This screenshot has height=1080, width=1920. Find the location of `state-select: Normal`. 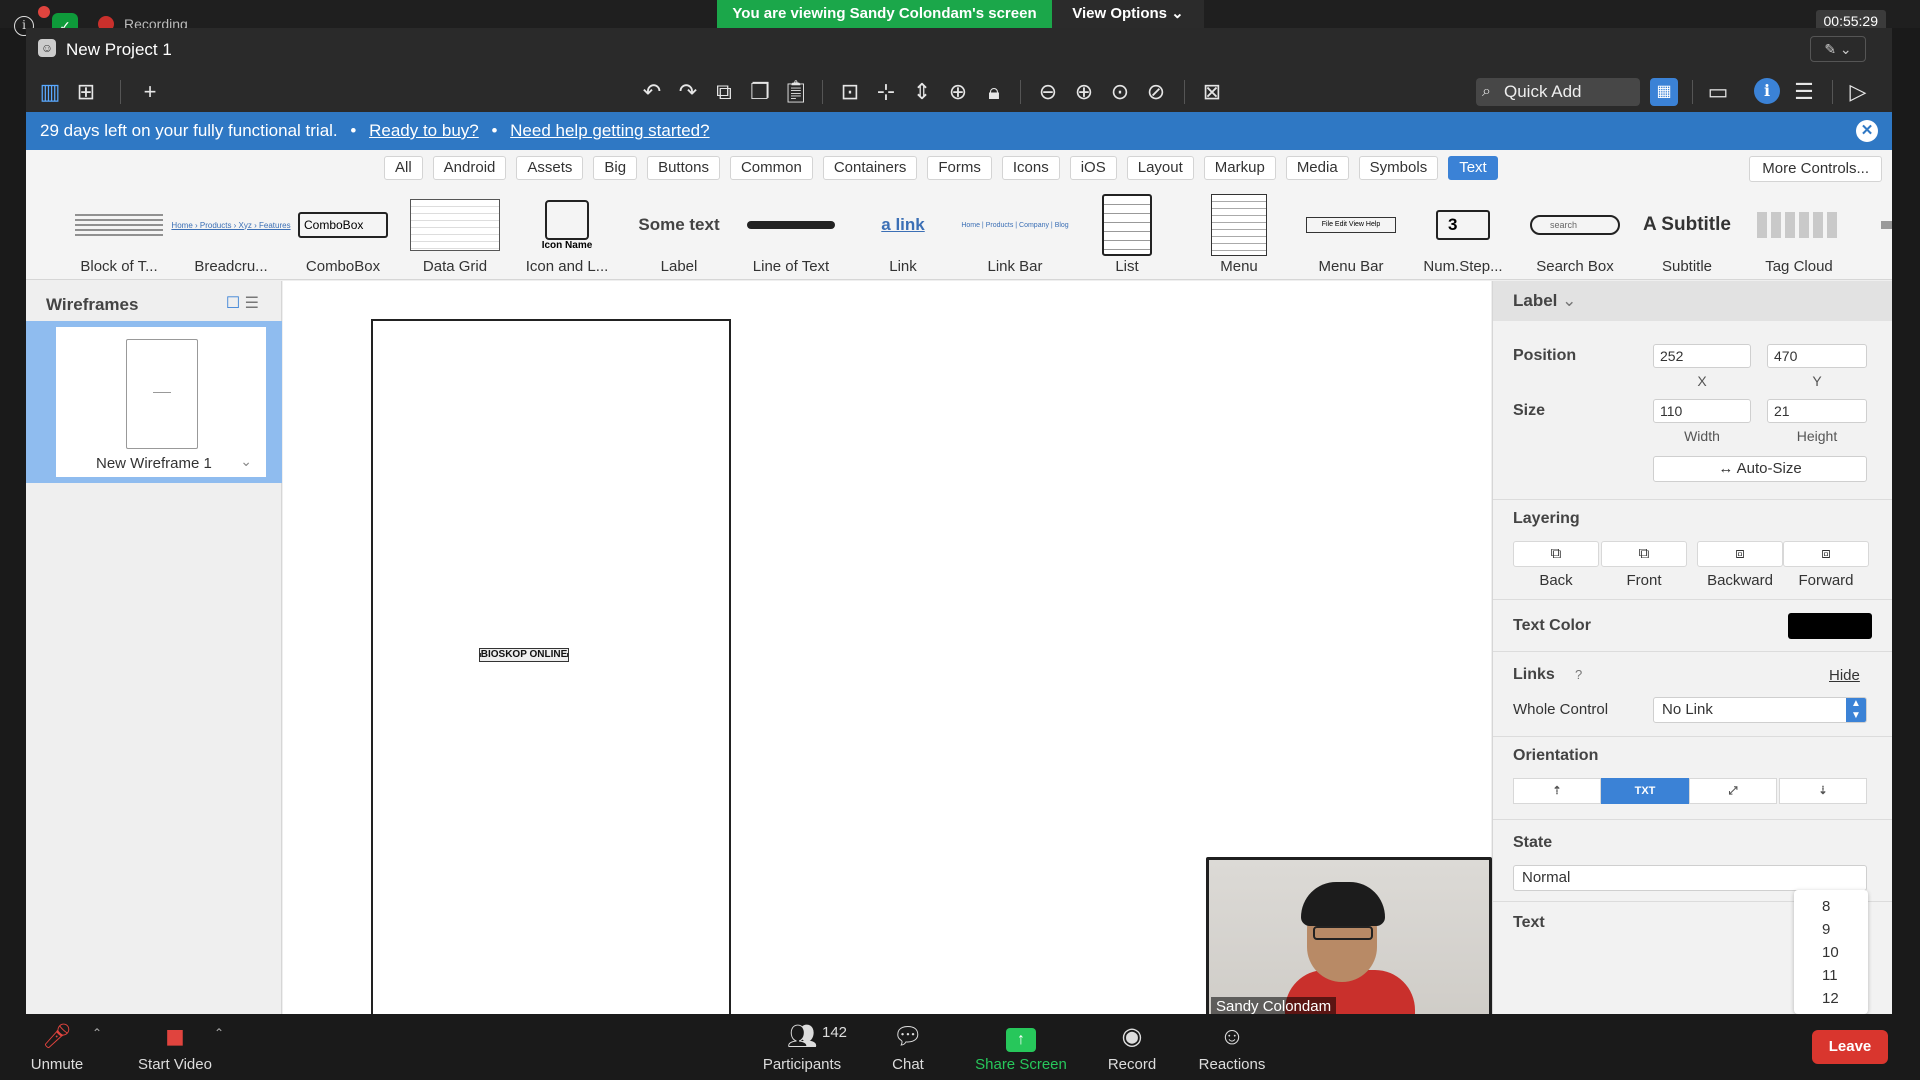

state-select: Normal is located at coordinates (1690, 878).